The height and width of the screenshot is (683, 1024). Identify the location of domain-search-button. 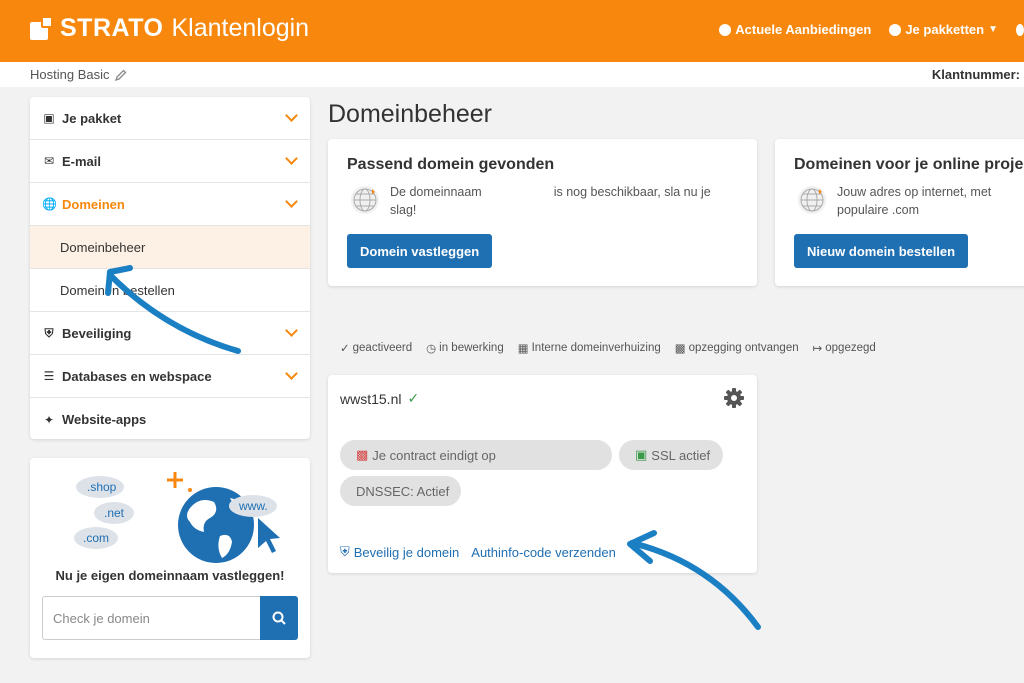
(279, 618).